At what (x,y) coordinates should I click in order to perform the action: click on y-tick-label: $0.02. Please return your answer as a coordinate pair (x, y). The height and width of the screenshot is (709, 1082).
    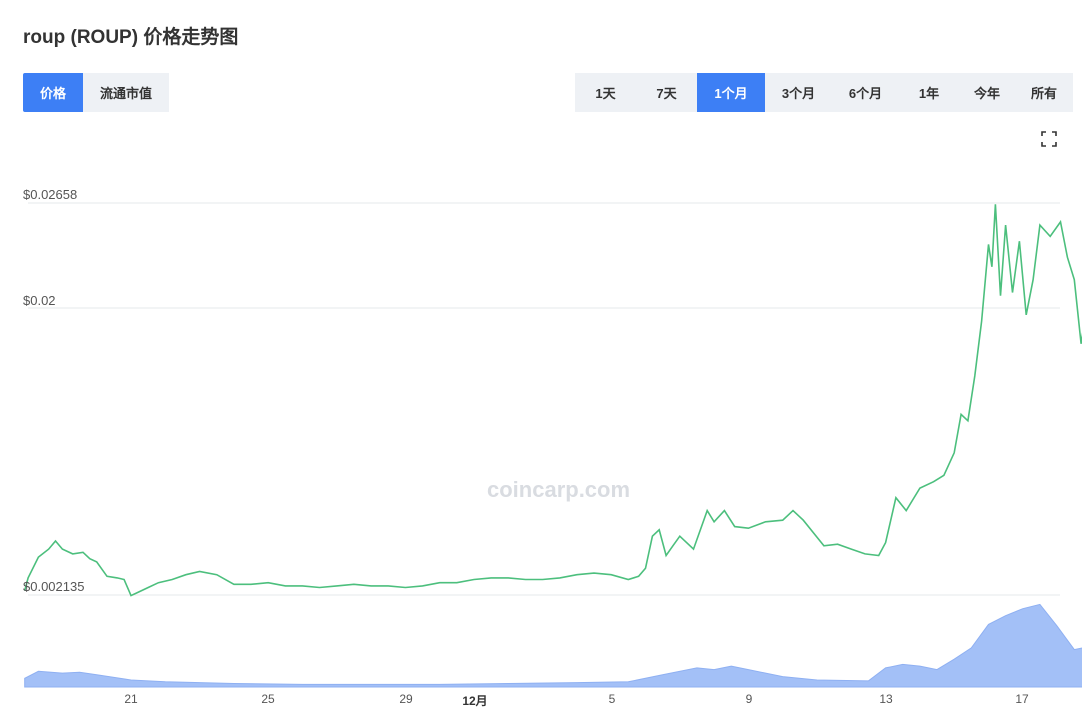
    Looking at the image, I should click on (39, 300).